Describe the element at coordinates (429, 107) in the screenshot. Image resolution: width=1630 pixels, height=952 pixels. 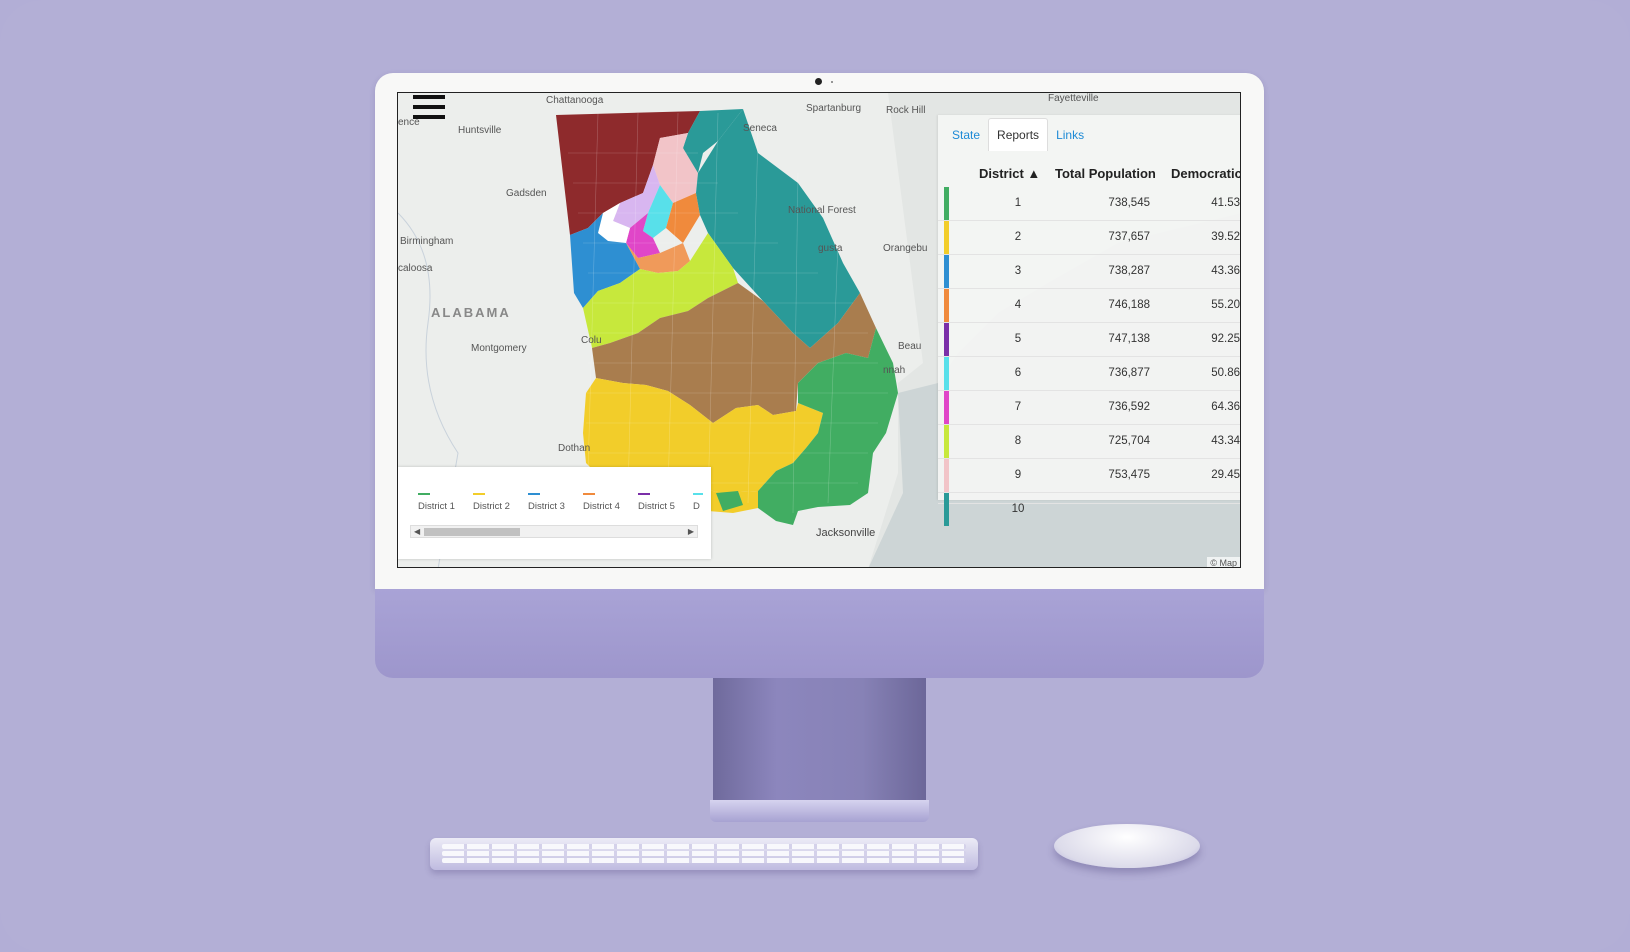
I see `menu-icon` at that location.